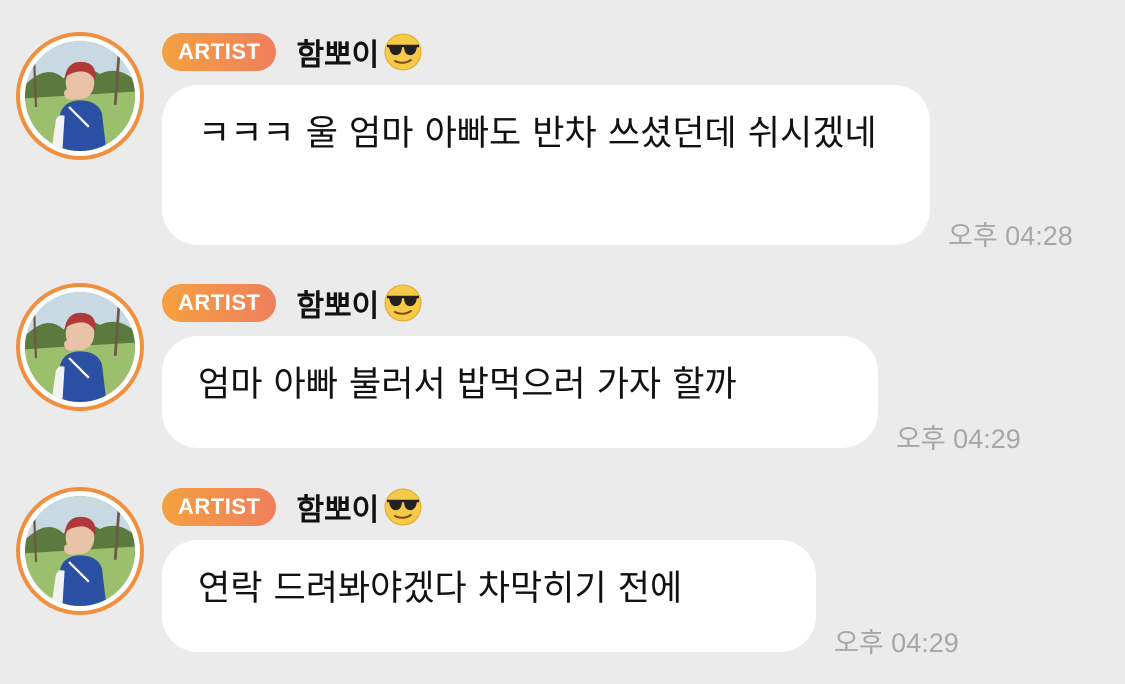 The width and height of the screenshot is (1125, 684). What do you see at coordinates (467, 385) in the screenshot?
I see `message-text: 엄마 아빠 불러서 밥먹으러 가자 할까` at bounding box center [467, 385].